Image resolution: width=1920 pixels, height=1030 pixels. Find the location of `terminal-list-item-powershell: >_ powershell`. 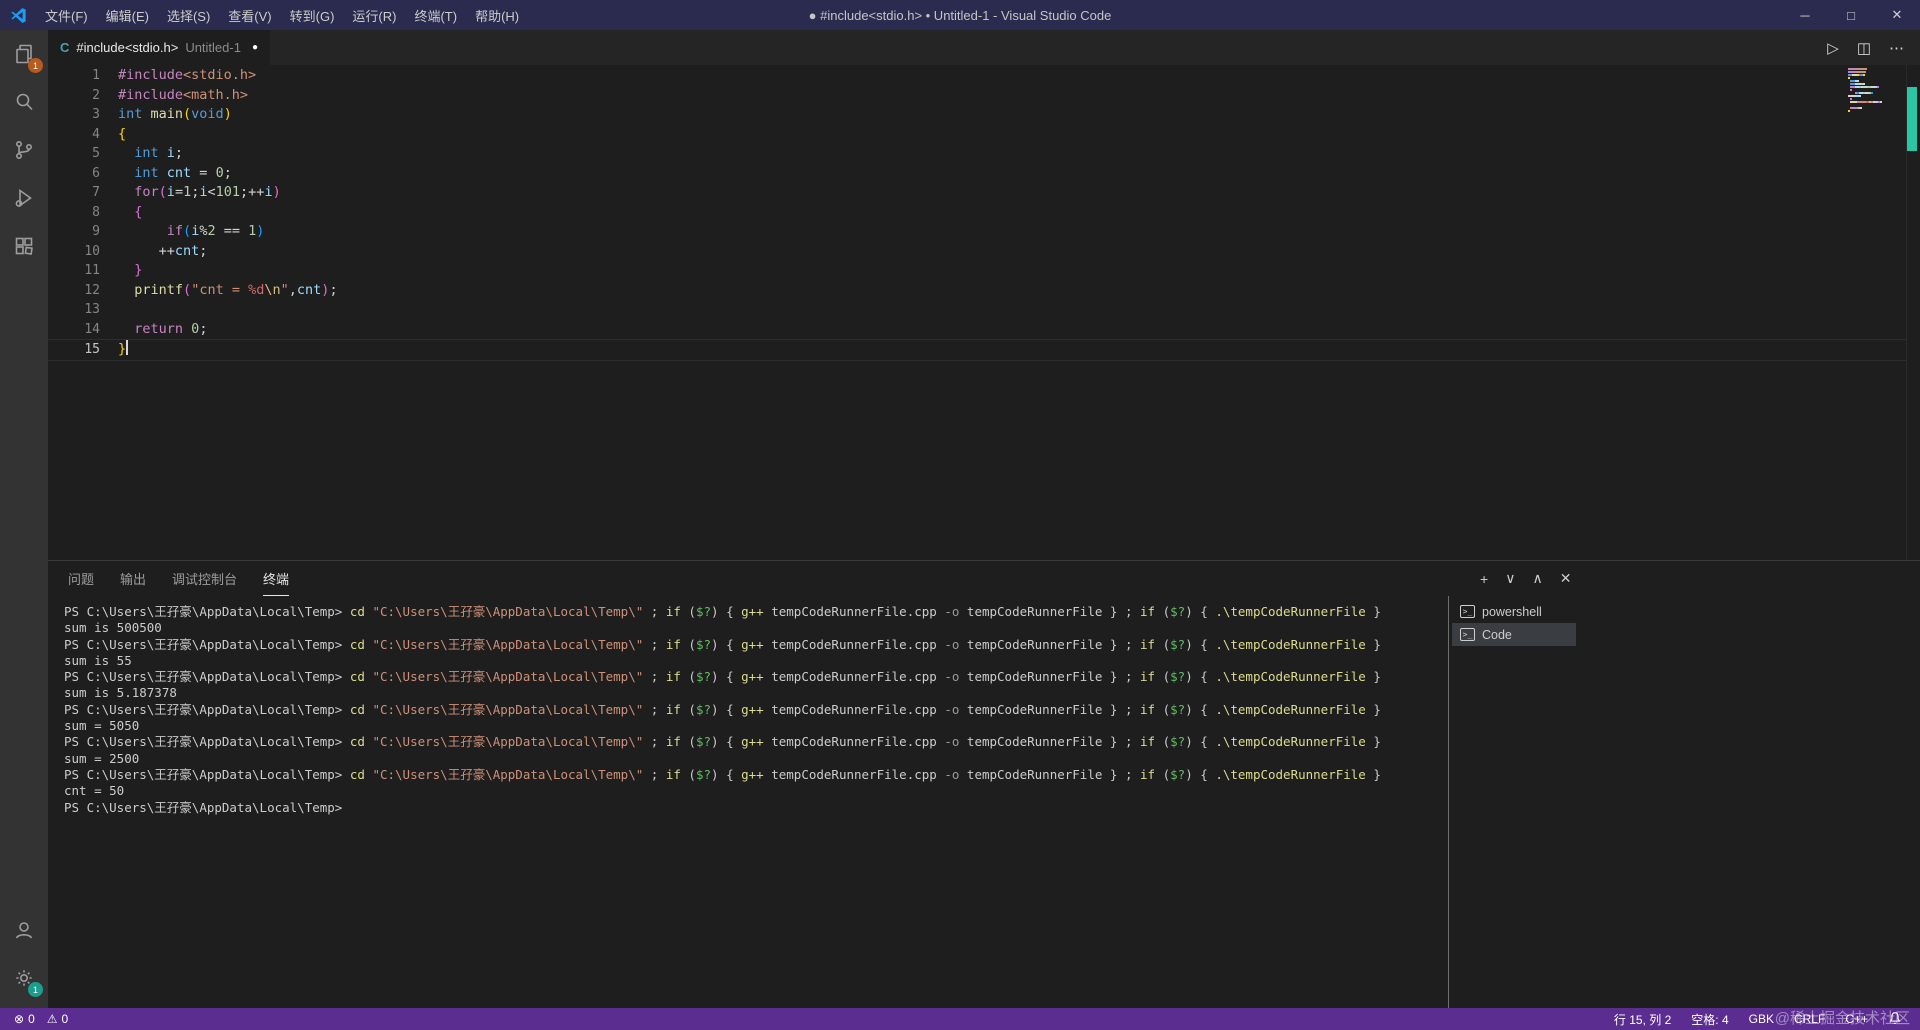

terminal-list-item-powershell: >_ powershell is located at coordinates (1514, 611).